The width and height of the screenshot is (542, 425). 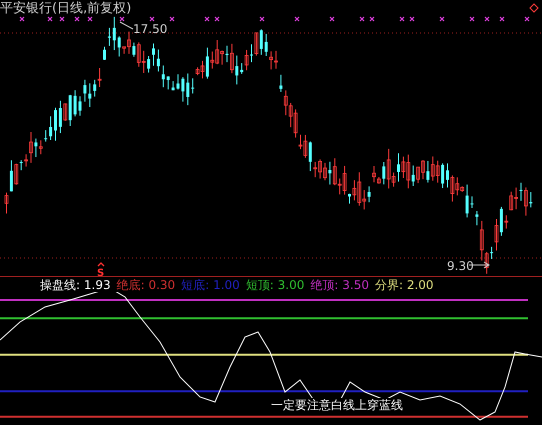 I want to click on note-text: 一定要注意白线上穿蓝线, so click(x=337, y=405).